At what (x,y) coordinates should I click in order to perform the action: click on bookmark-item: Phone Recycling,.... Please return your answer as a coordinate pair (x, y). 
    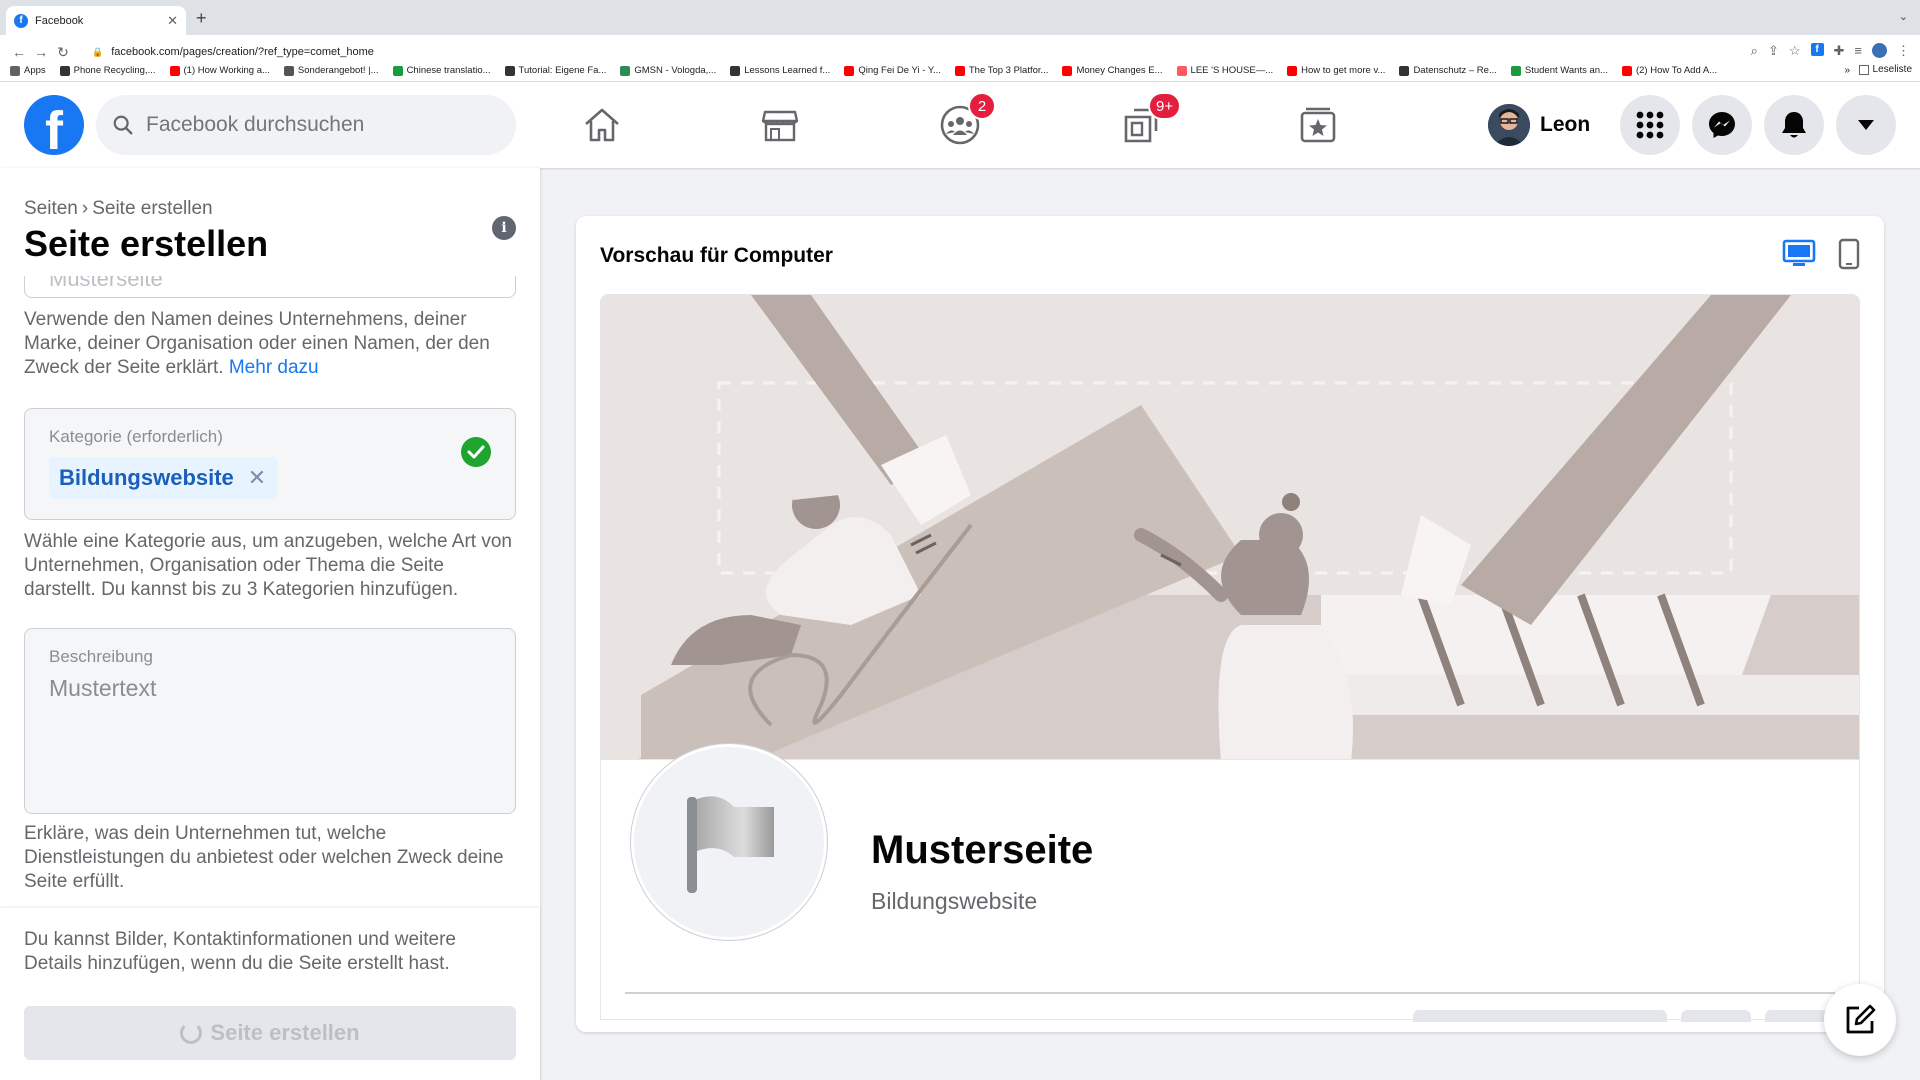
    Looking at the image, I should click on (107, 70).